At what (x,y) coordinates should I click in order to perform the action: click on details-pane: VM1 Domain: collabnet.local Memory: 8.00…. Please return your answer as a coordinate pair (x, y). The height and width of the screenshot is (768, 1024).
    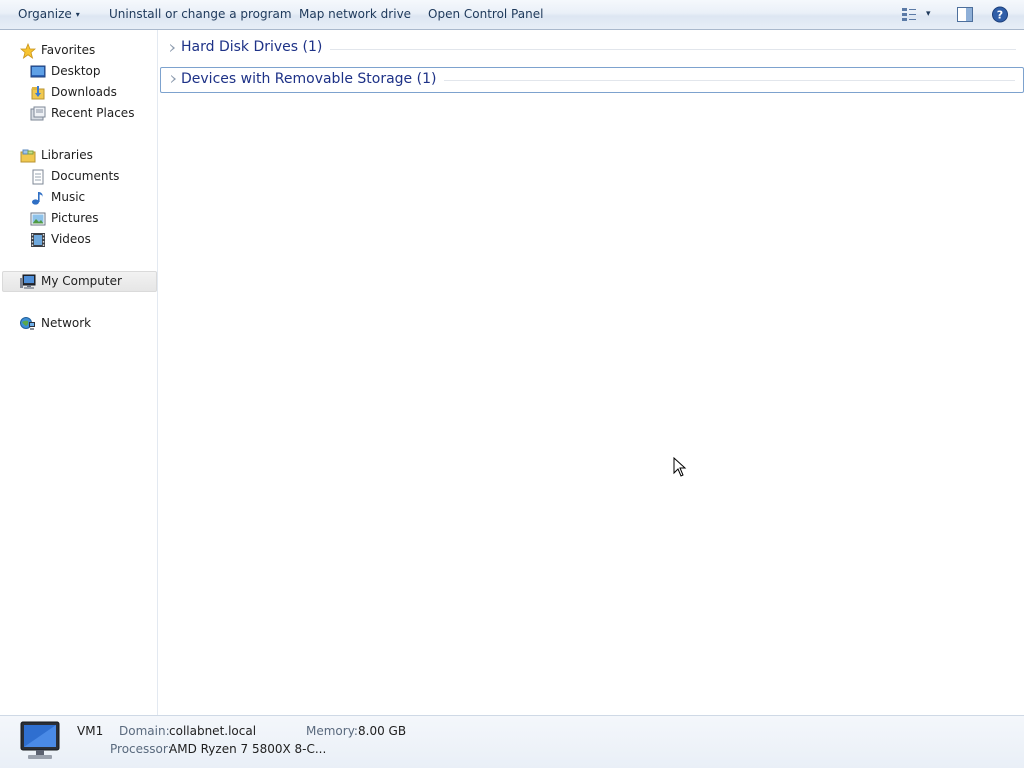
    Looking at the image, I should click on (512, 741).